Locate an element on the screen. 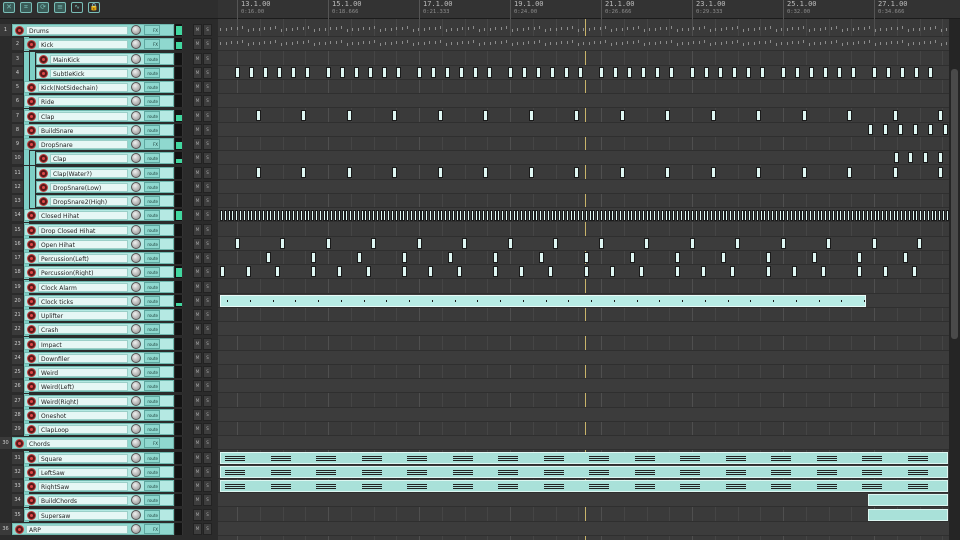 The height and width of the screenshot is (540, 960). track-header: Crash route is located at coordinates (99, 329).